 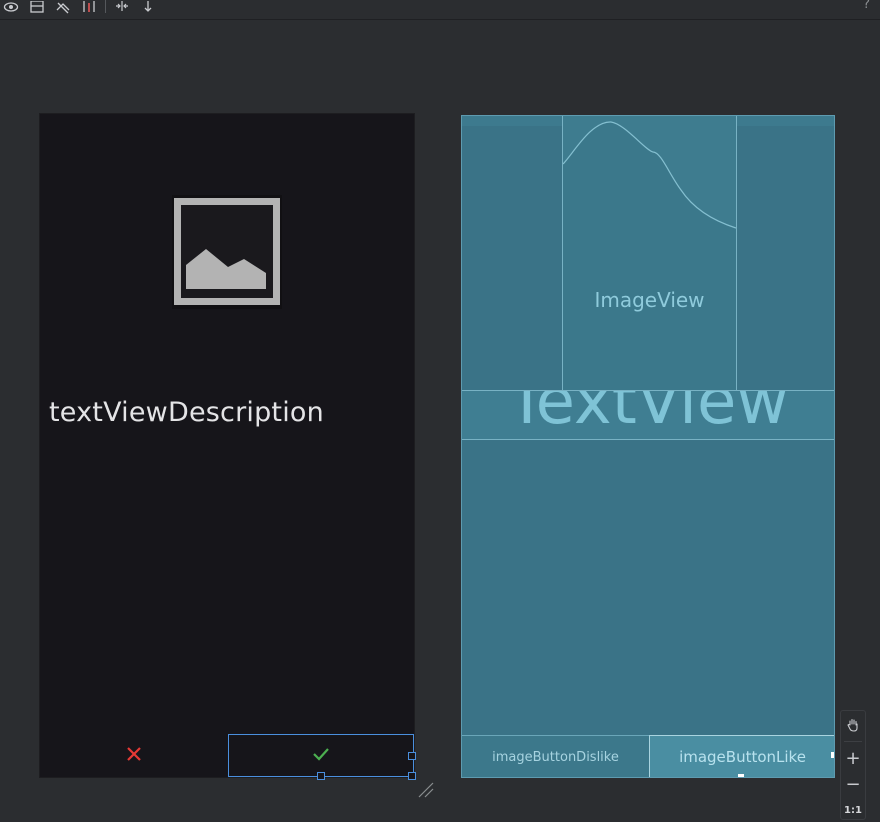 I want to click on blueprint-imageview: ImageView, so click(x=649, y=253).